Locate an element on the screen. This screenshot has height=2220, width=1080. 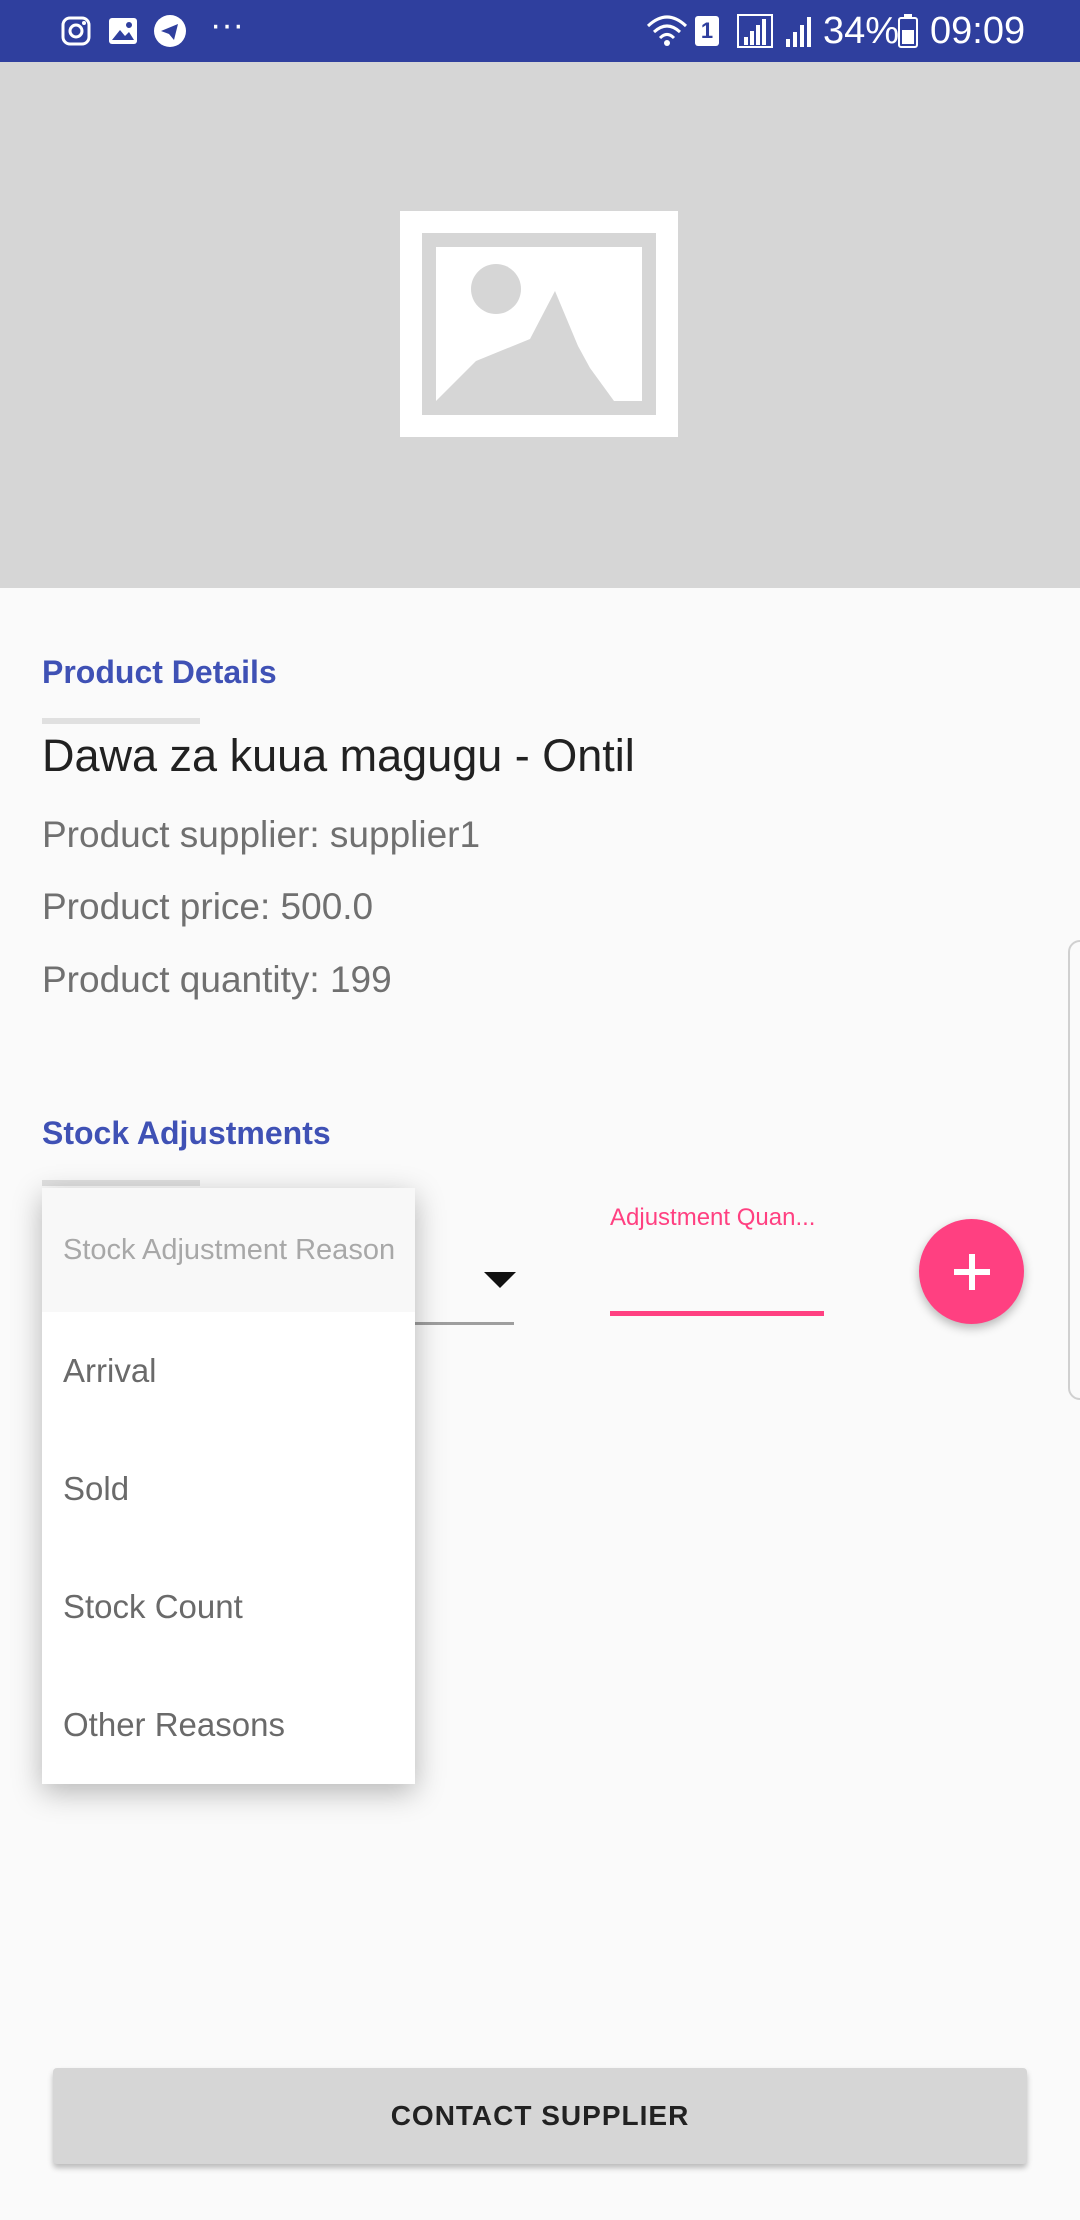
more-dots-icon: ··· is located at coordinates (227, 25).